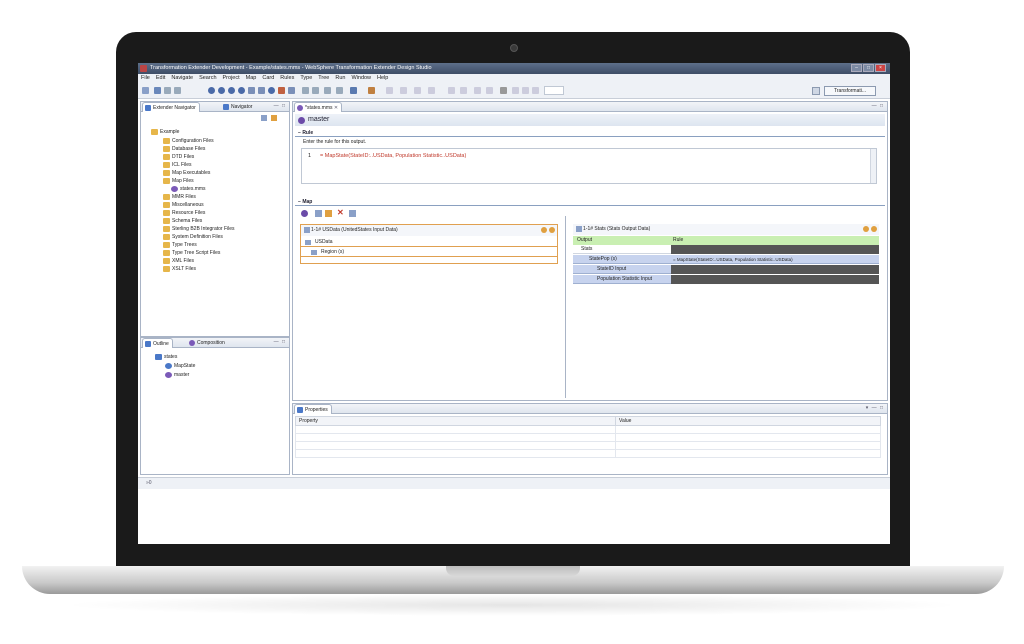 Image resolution: width=1024 pixels, height=644 pixels. I want to click on print-icon, so click(177, 90).